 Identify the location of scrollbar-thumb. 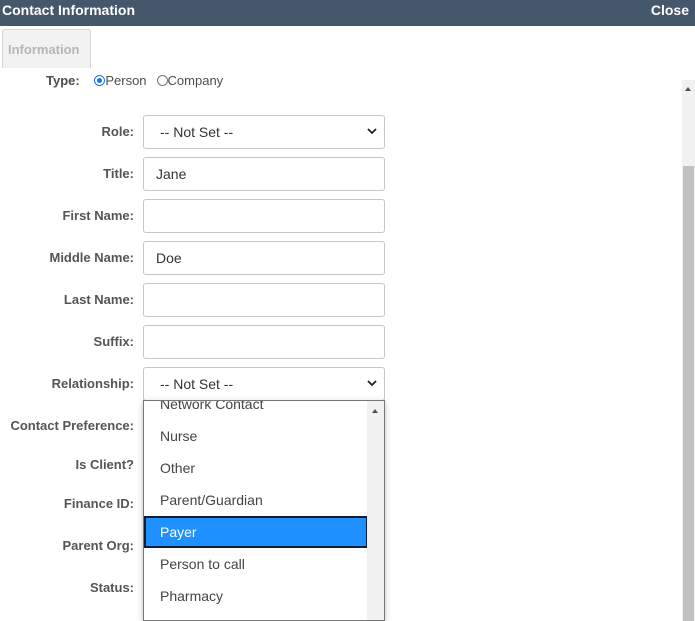
(688, 393).